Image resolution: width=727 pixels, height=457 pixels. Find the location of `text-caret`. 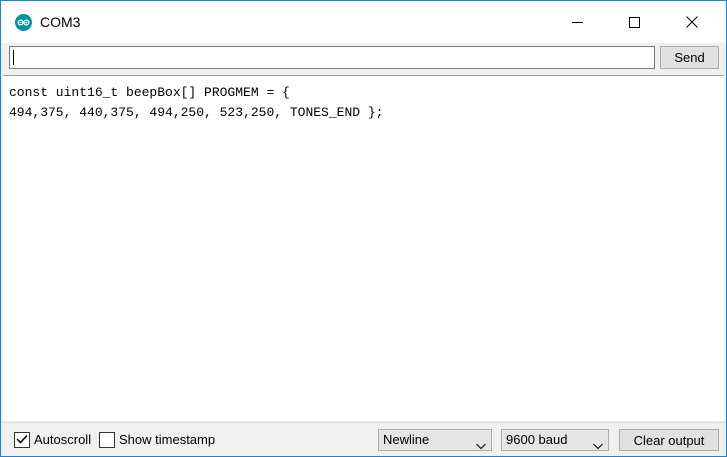

text-caret is located at coordinates (13, 57).